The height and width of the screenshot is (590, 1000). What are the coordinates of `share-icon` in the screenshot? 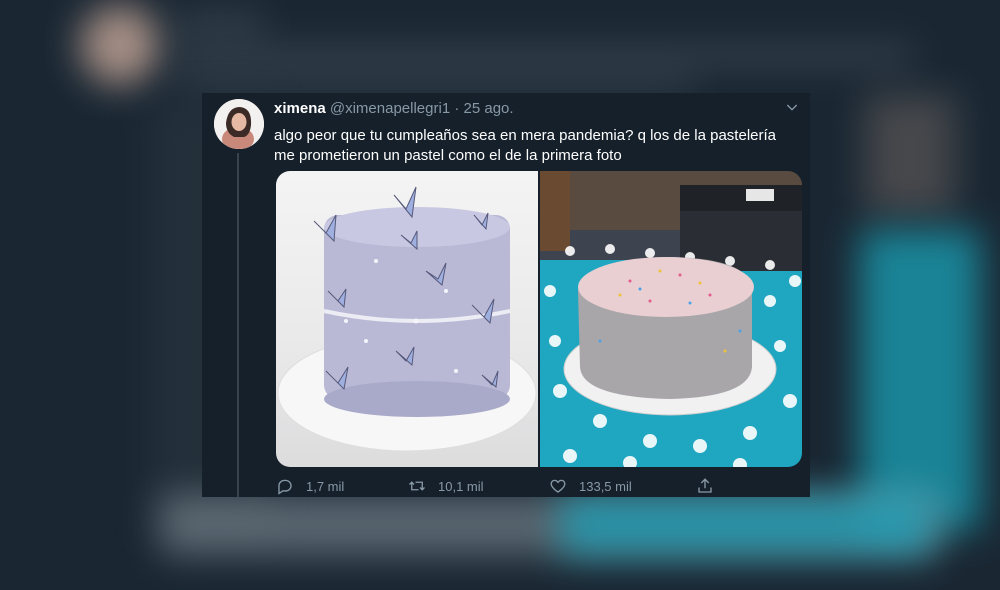 It's located at (705, 485).